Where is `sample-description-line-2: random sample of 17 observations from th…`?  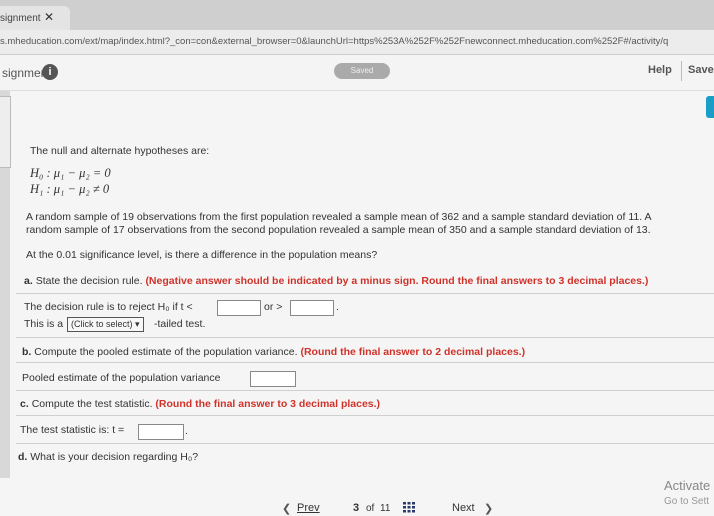 sample-description-line-2: random sample of 17 observations from th… is located at coordinates (338, 230).